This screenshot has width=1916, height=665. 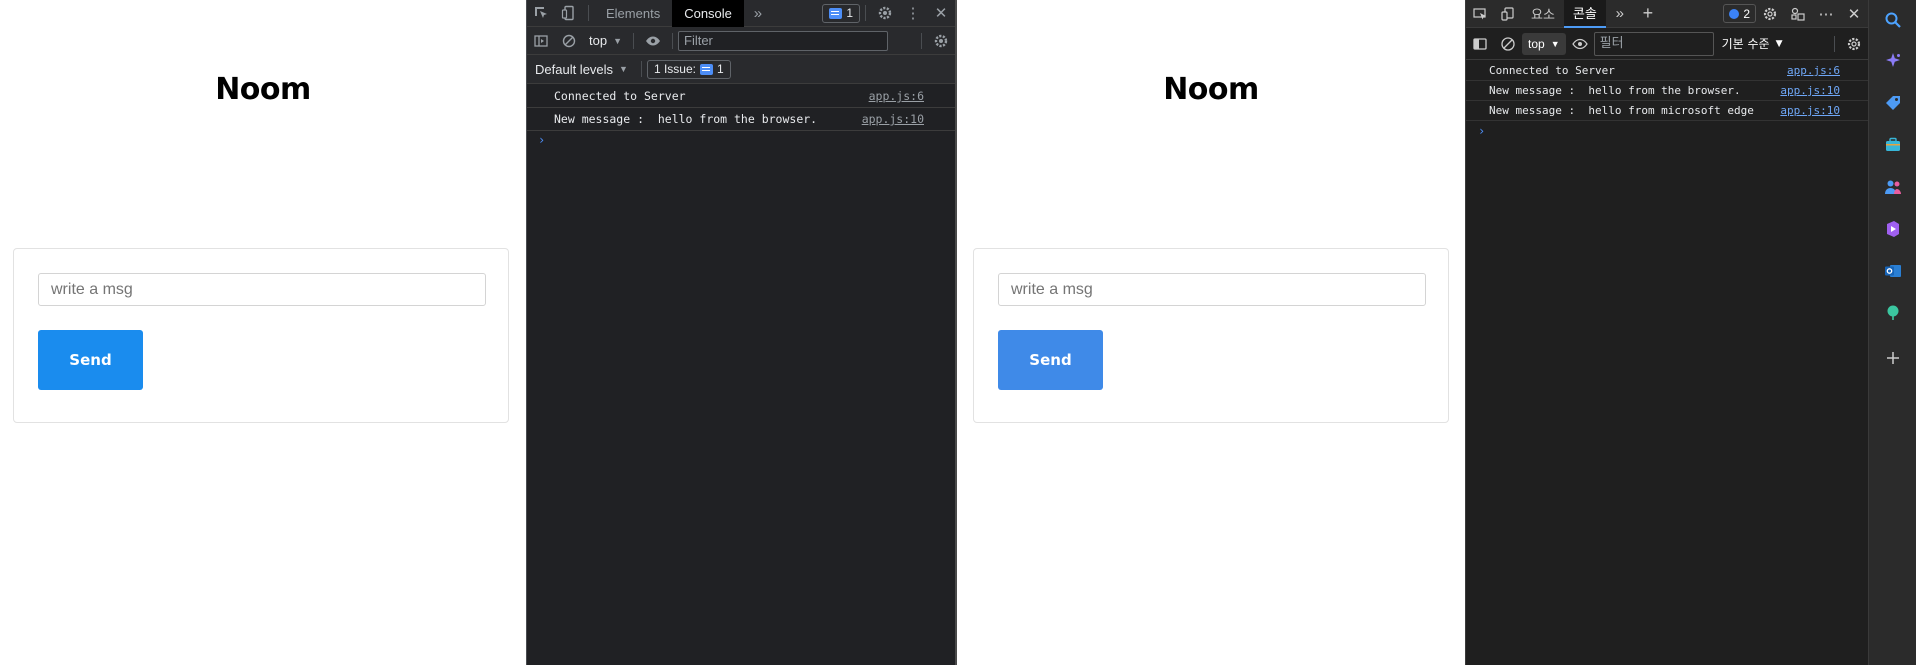 What do you see at coordinates (708, 13) in the screenshot?
I see `tab-console: Console` at bounding box center [708, 13].